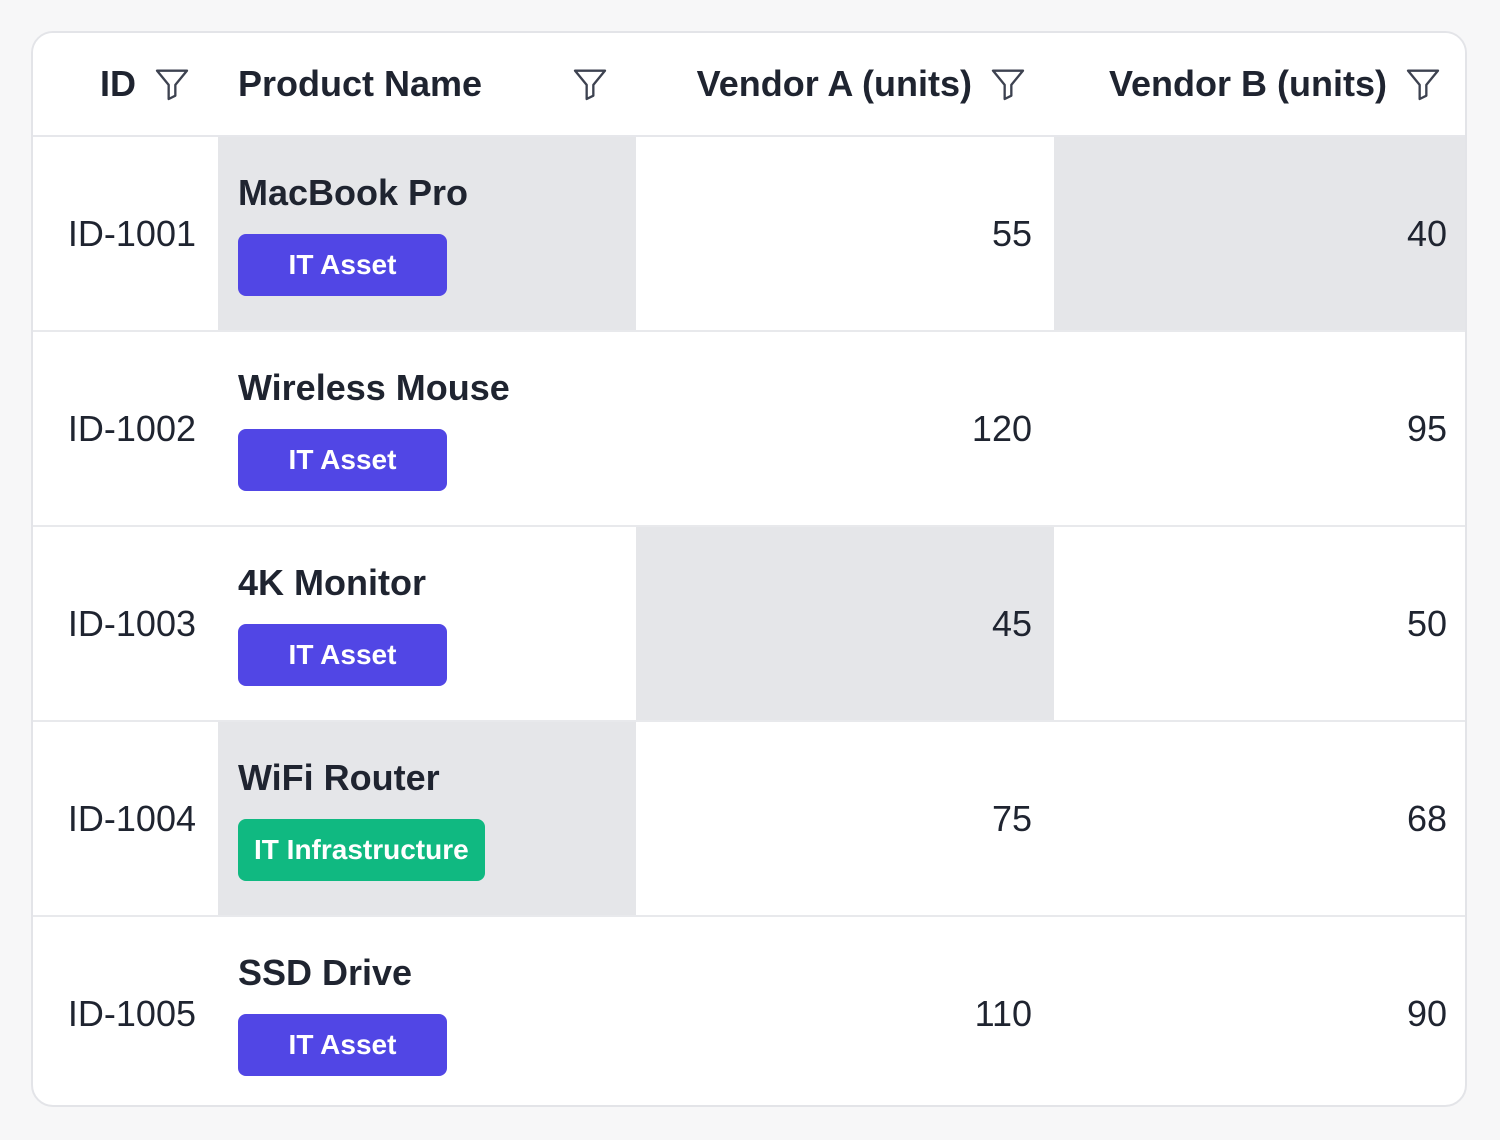 The image size is (1500, 1140). I want to click on product-name: Wireless Mouse, so click(374, 387).